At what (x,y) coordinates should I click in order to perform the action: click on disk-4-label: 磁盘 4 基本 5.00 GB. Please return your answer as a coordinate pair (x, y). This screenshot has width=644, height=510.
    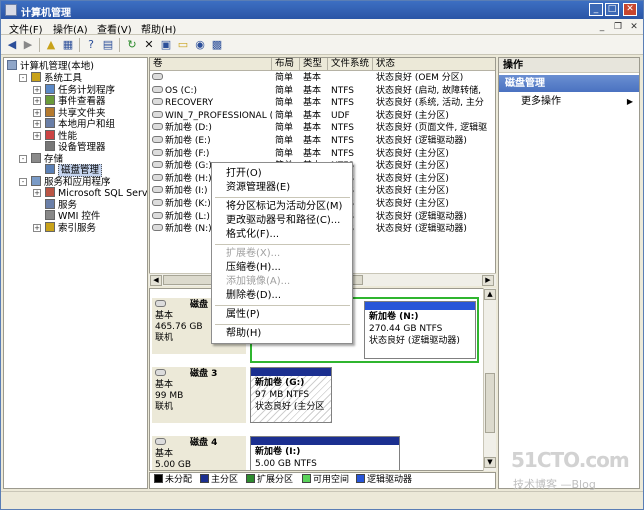
    Looking at the image, I should click on (199, 453).